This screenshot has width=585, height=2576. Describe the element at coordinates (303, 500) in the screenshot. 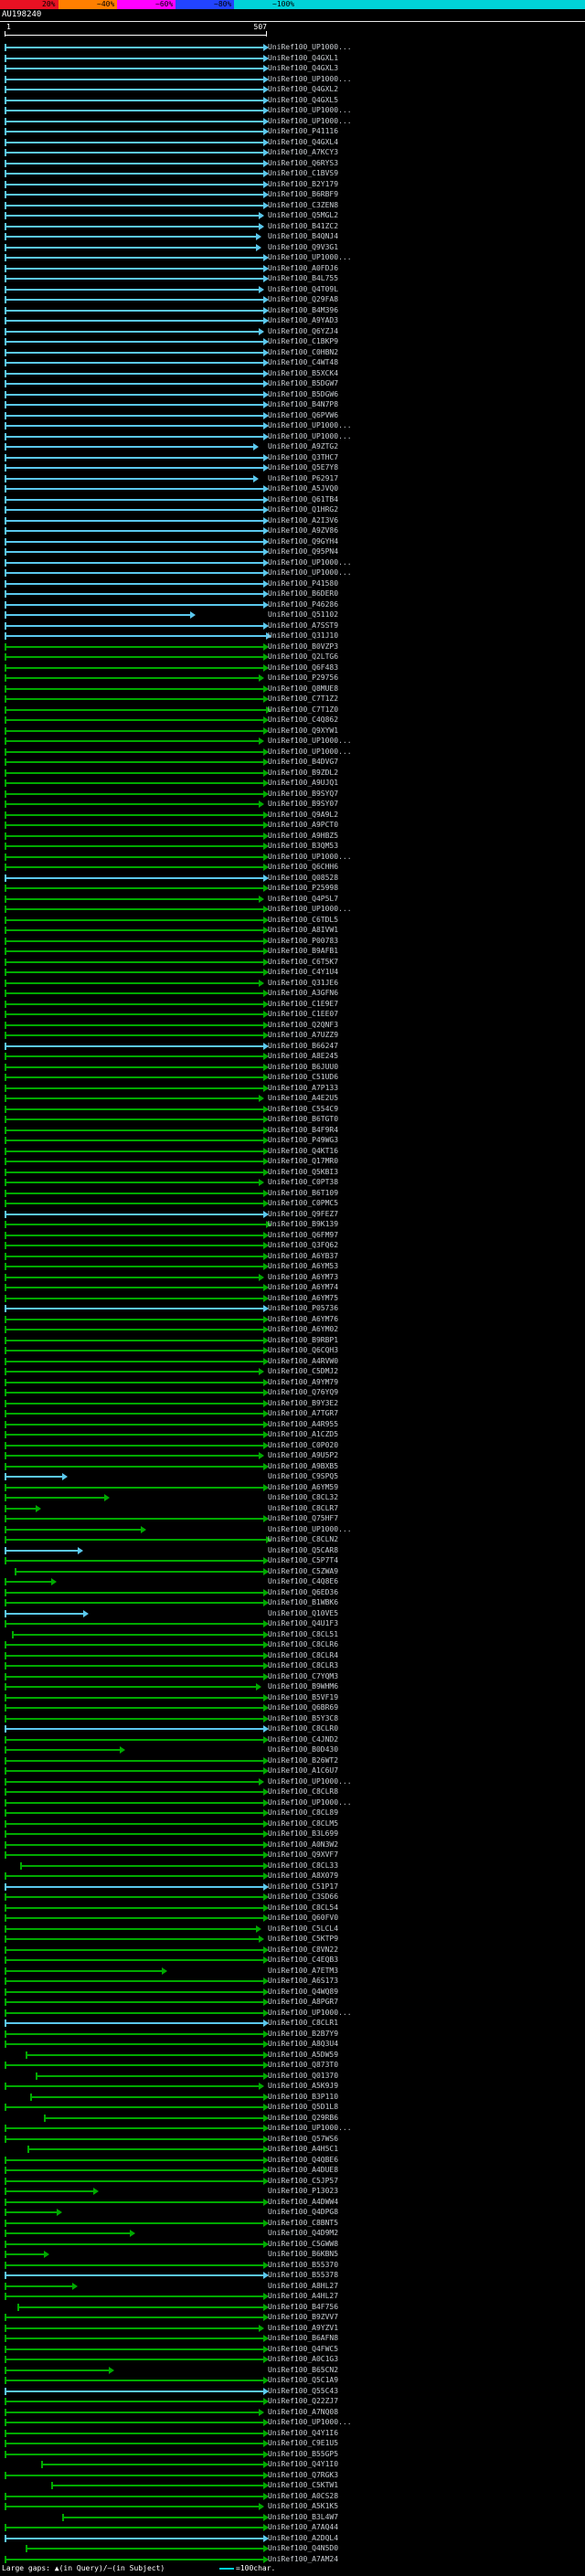

I see `hit-label: UniRef100_Q61TB4` at that location.